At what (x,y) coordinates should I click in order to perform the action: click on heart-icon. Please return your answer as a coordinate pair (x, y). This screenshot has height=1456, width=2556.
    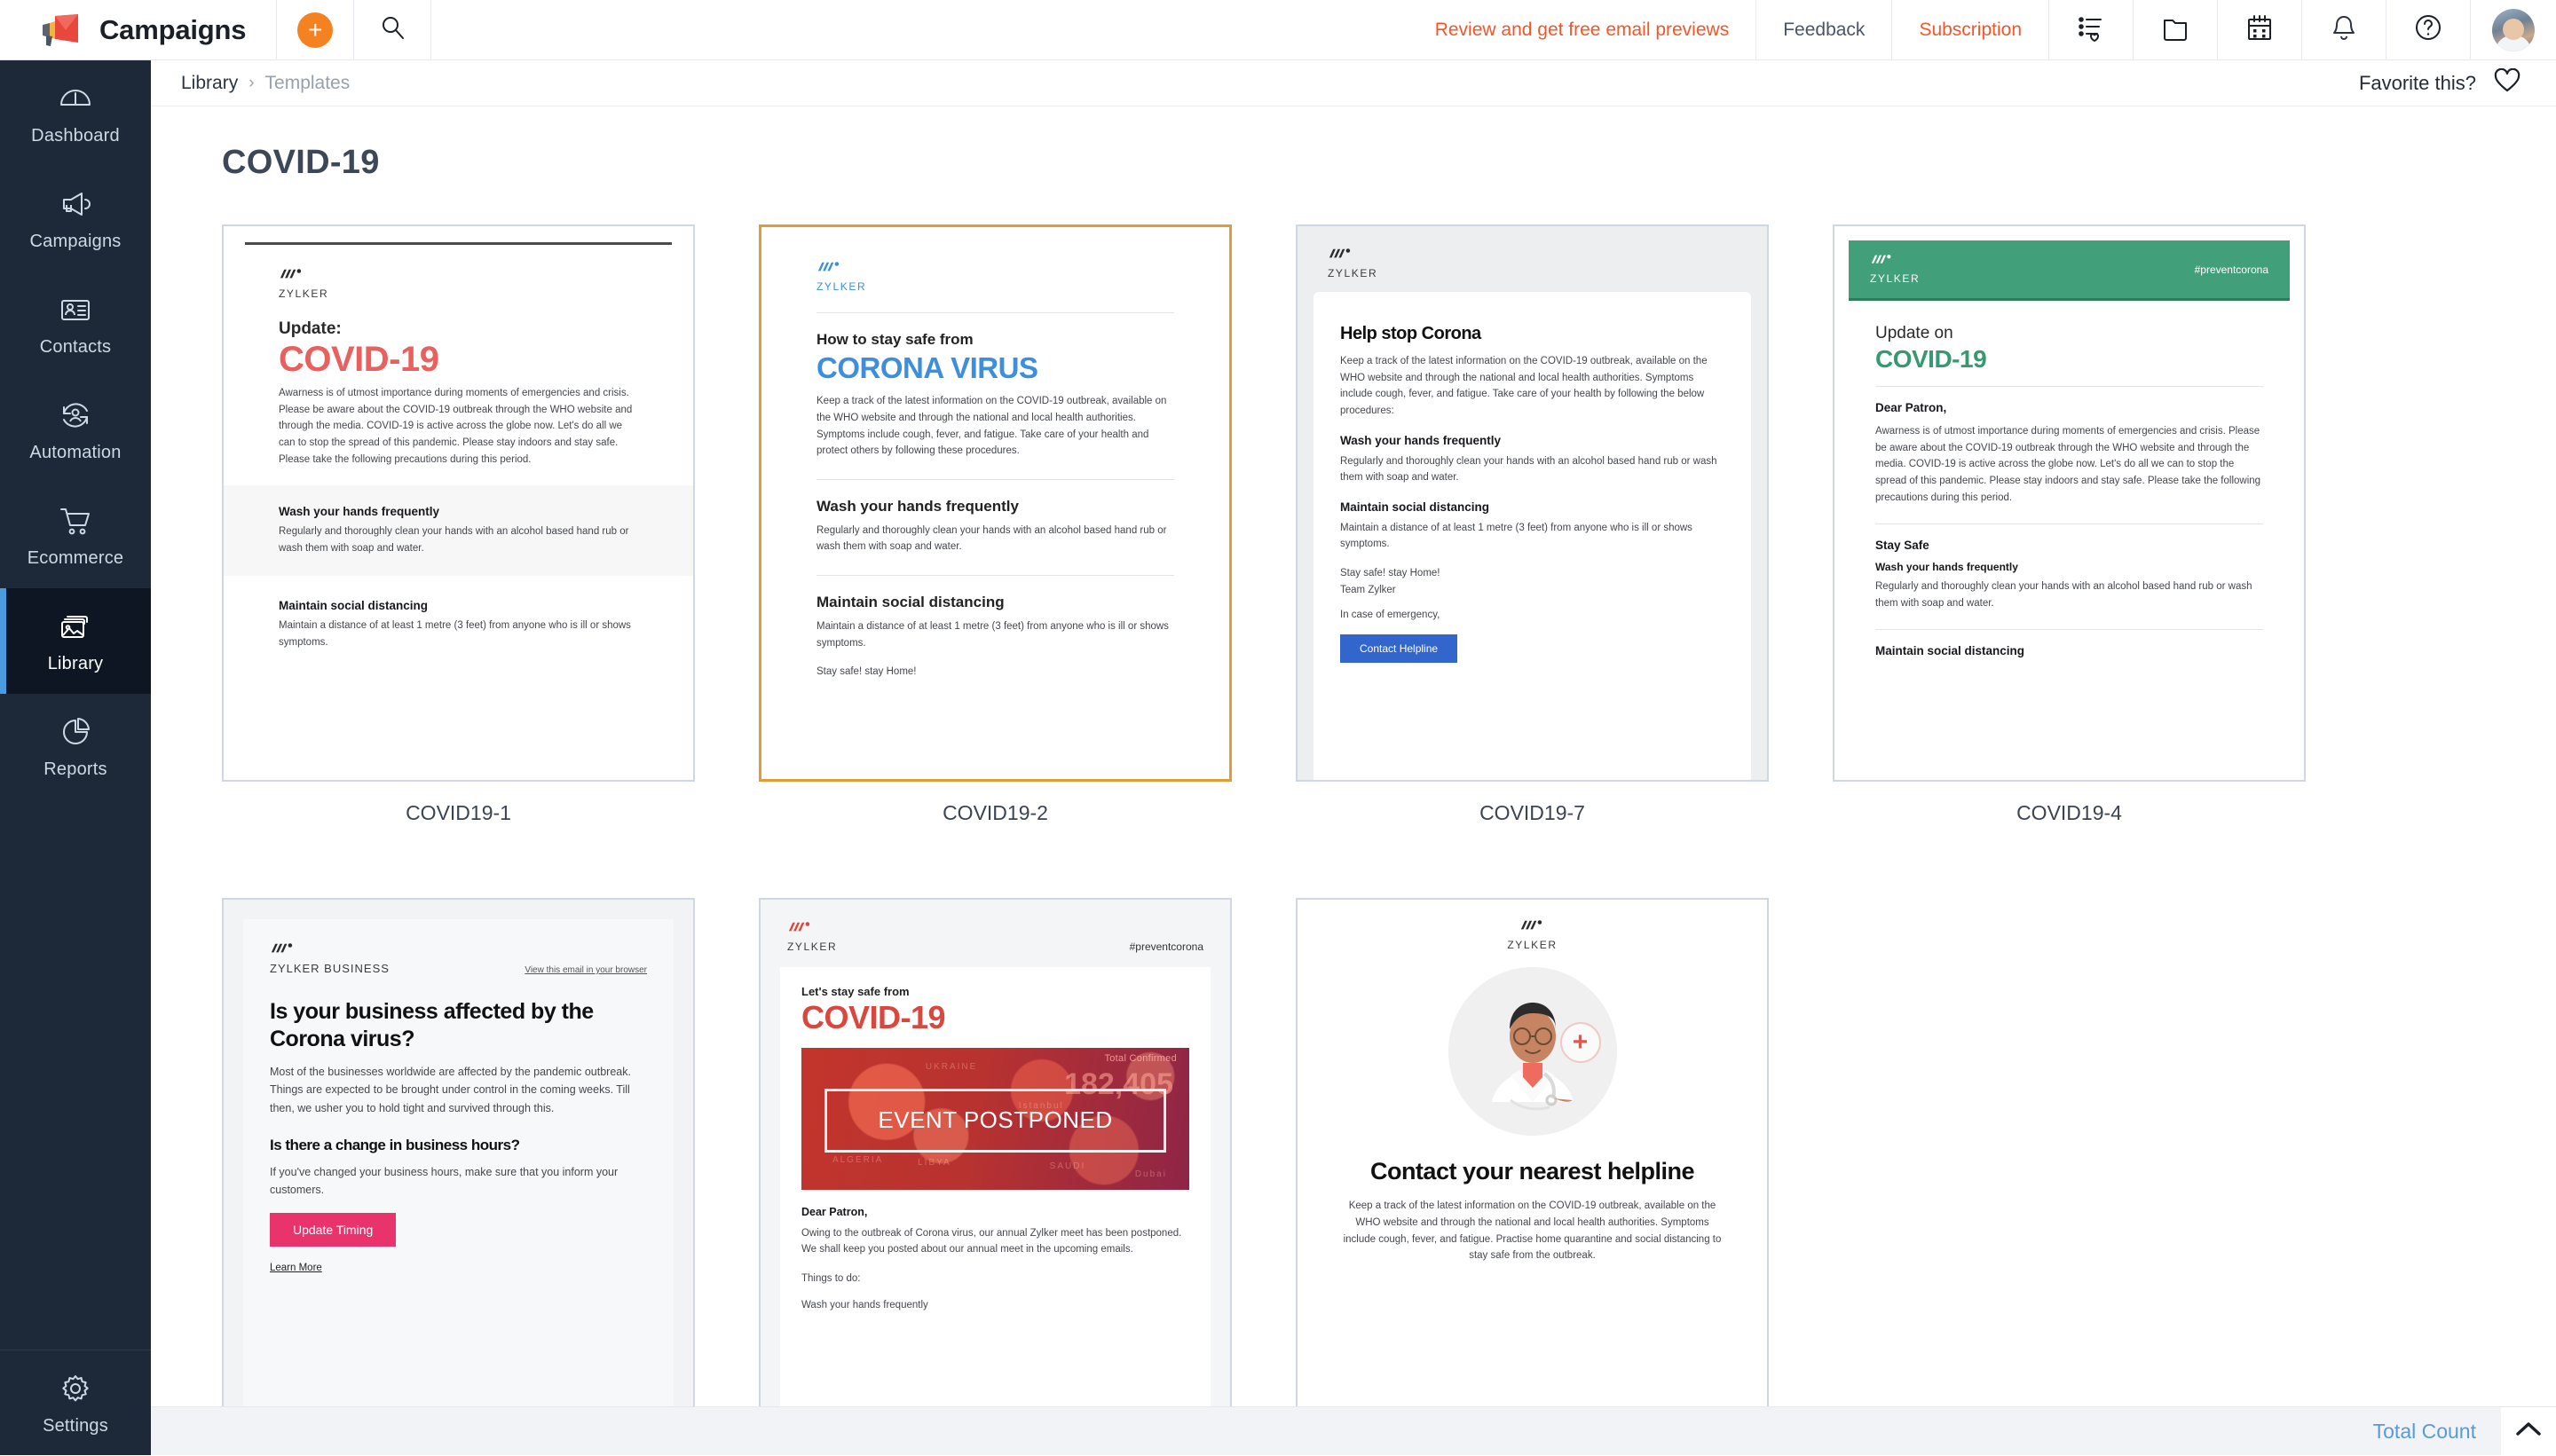
    Looking at the image, I should click on (2507, 83).